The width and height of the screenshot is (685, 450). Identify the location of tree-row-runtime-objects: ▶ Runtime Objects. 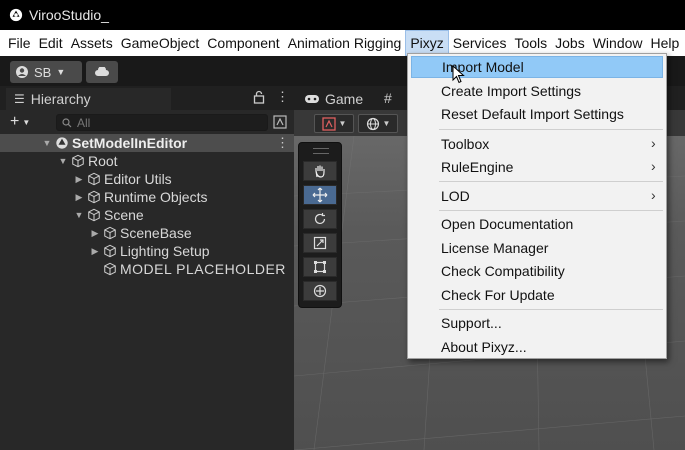
(147, 197).